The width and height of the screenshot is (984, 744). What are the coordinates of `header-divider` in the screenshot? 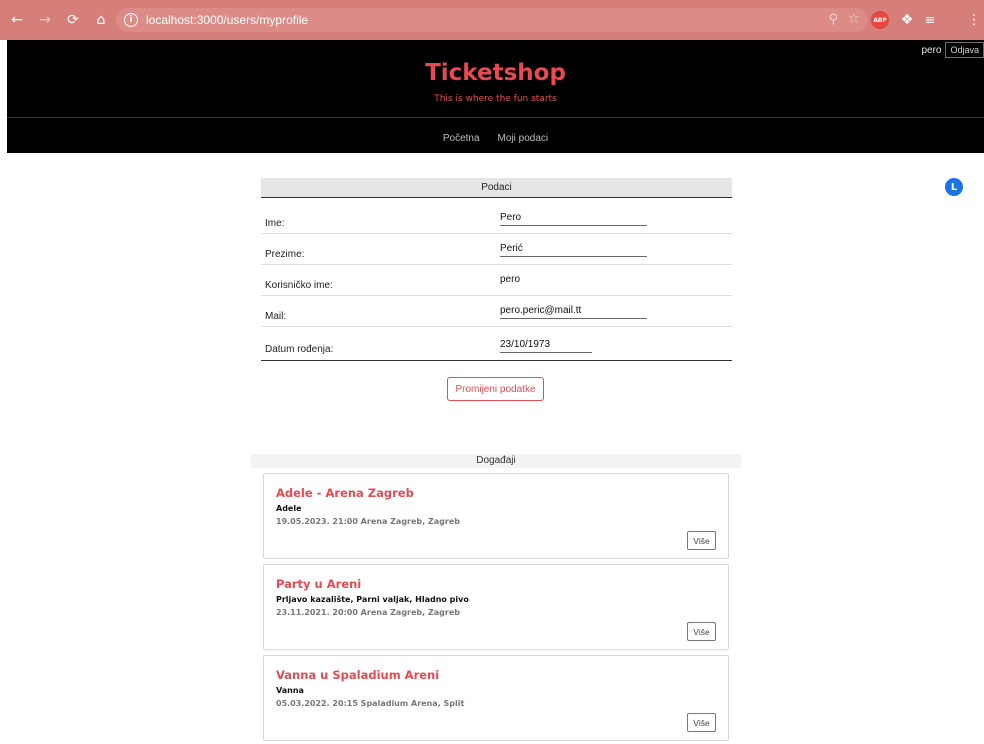 It's located at (495, 117).